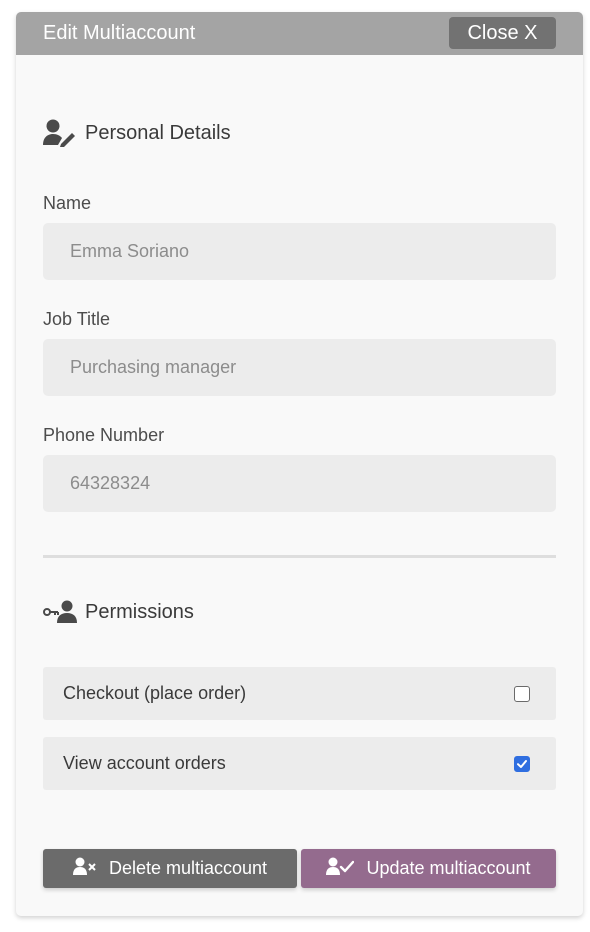 This screenshot has height=932, width=590. I want to click on user-key-icon, so click(60, 612).